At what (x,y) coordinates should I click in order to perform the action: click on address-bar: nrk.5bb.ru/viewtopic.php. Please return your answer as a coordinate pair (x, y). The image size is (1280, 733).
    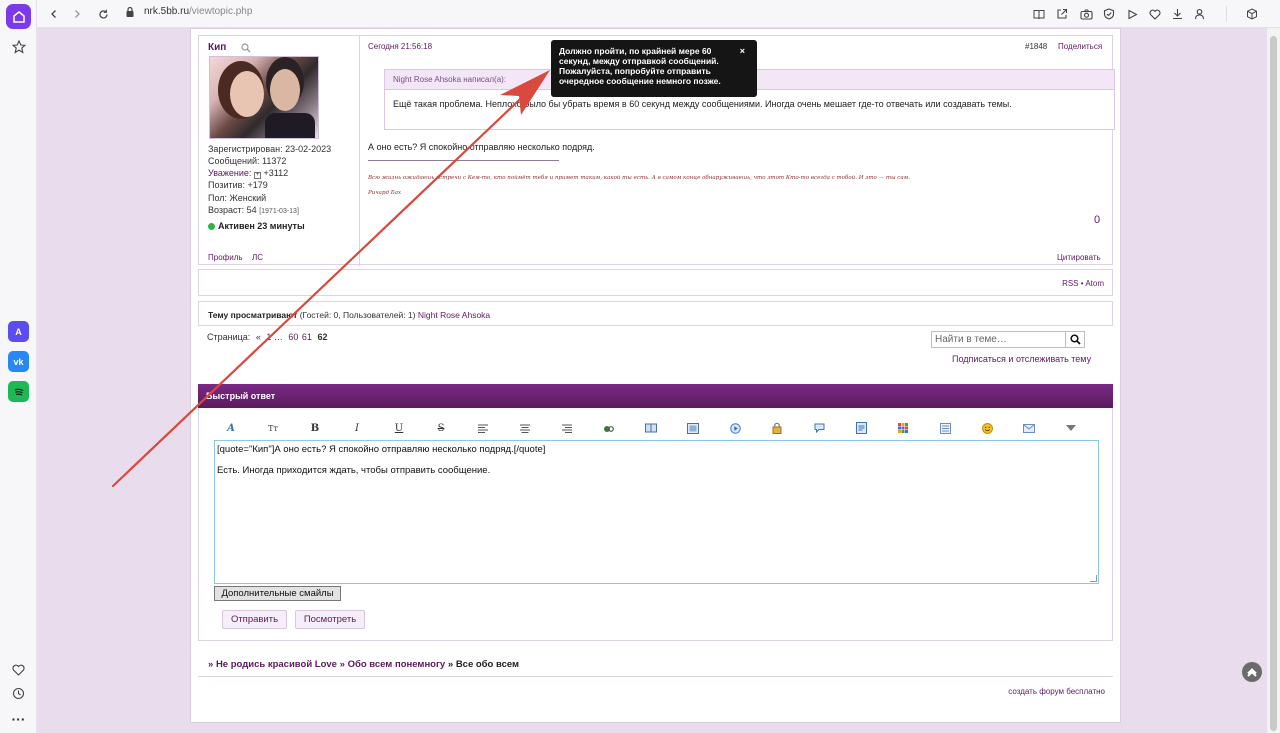
    Looking at the image, I should click on (198, 11).